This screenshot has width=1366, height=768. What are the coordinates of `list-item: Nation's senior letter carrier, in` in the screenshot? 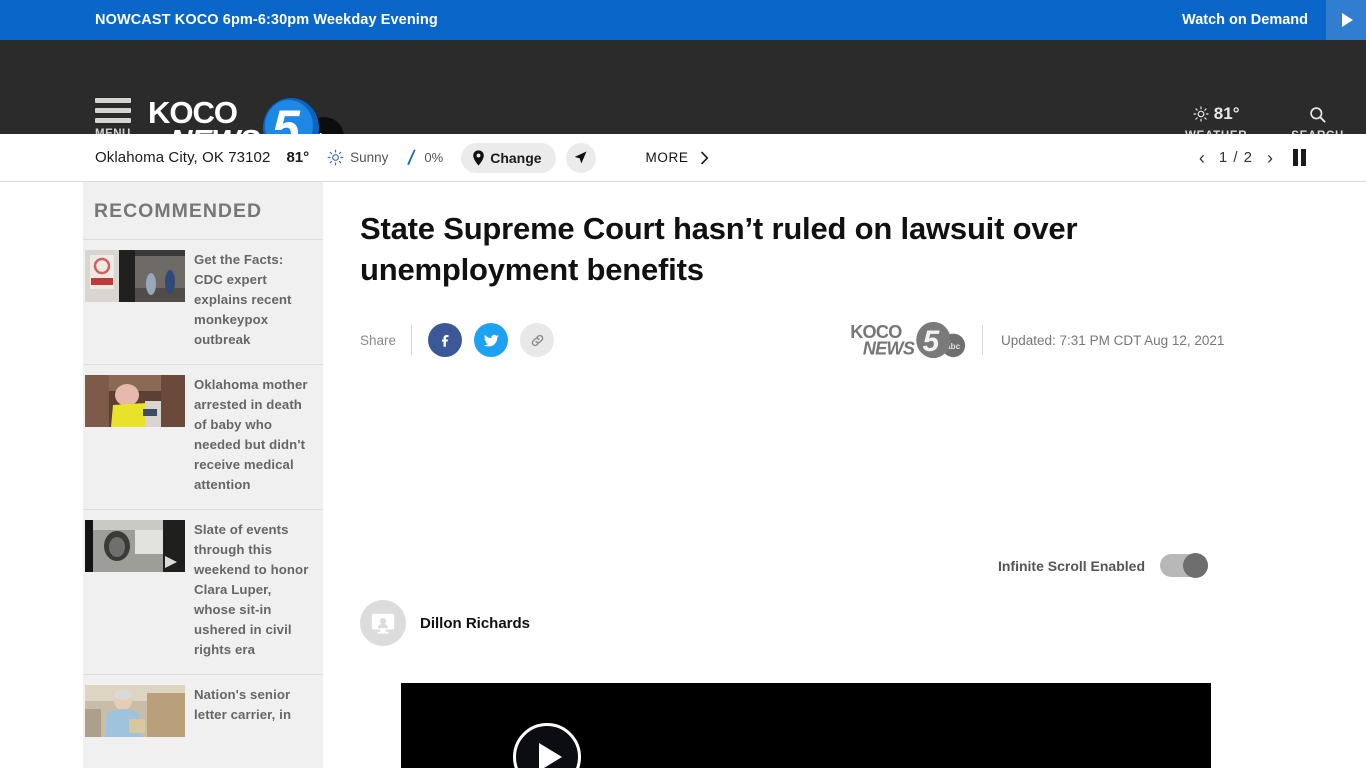 It's located at (203, 712).